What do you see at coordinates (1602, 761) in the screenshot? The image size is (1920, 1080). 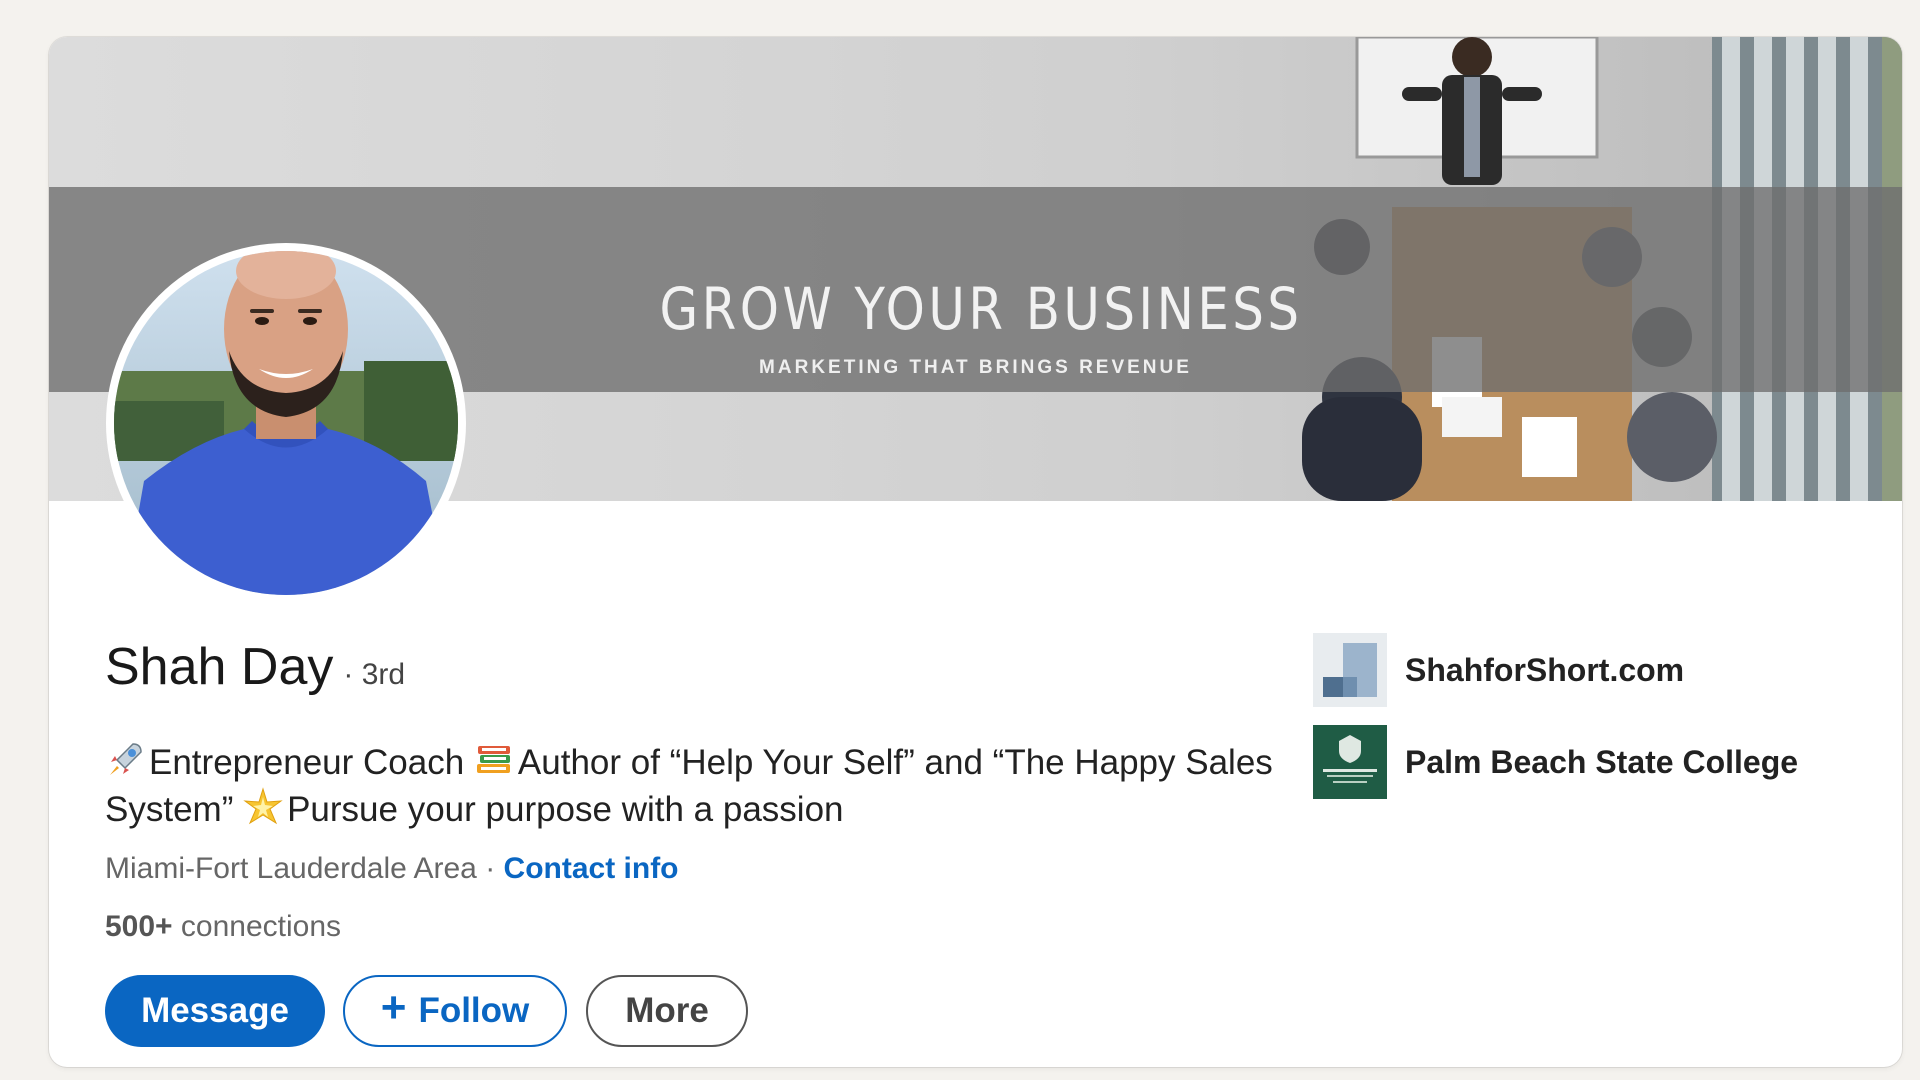 I see `school-name: Palm Beach State College` at bounding box center [1602, 761].